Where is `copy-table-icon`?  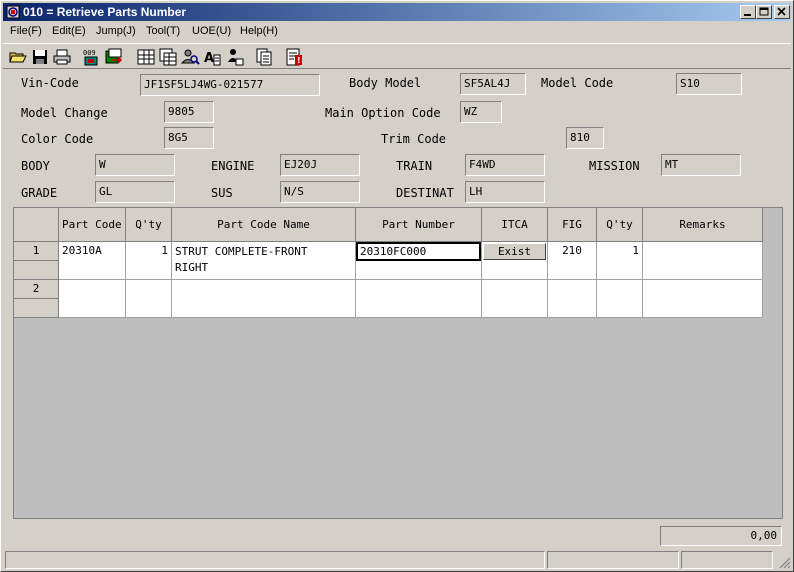
copy-table-icon is located at coordinates (168, 57).